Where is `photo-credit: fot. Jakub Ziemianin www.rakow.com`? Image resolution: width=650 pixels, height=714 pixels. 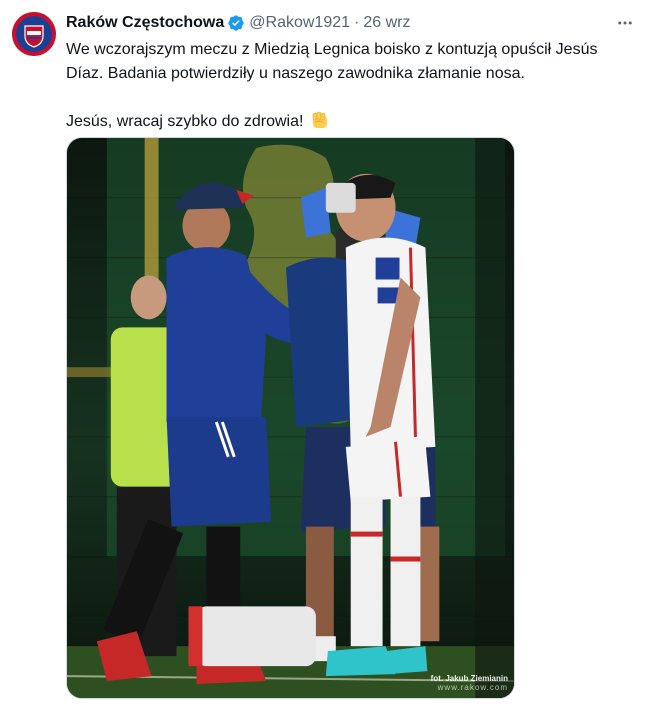 photo-credit: fot. Jakub Ziemianin www.rakow.com is located at coordinates (469, 683).